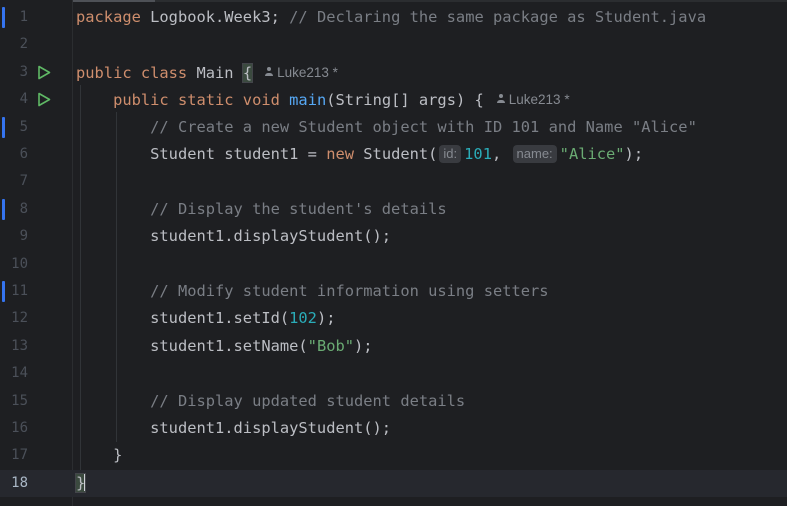 The height and width of the screenshot is (506, 787). I want to click on comment: // Display the student's details, so click(298, 208).